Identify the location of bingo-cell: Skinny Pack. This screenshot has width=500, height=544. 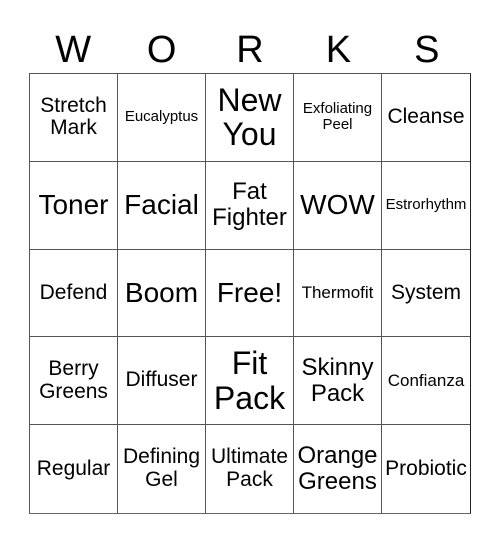
(338, 381).